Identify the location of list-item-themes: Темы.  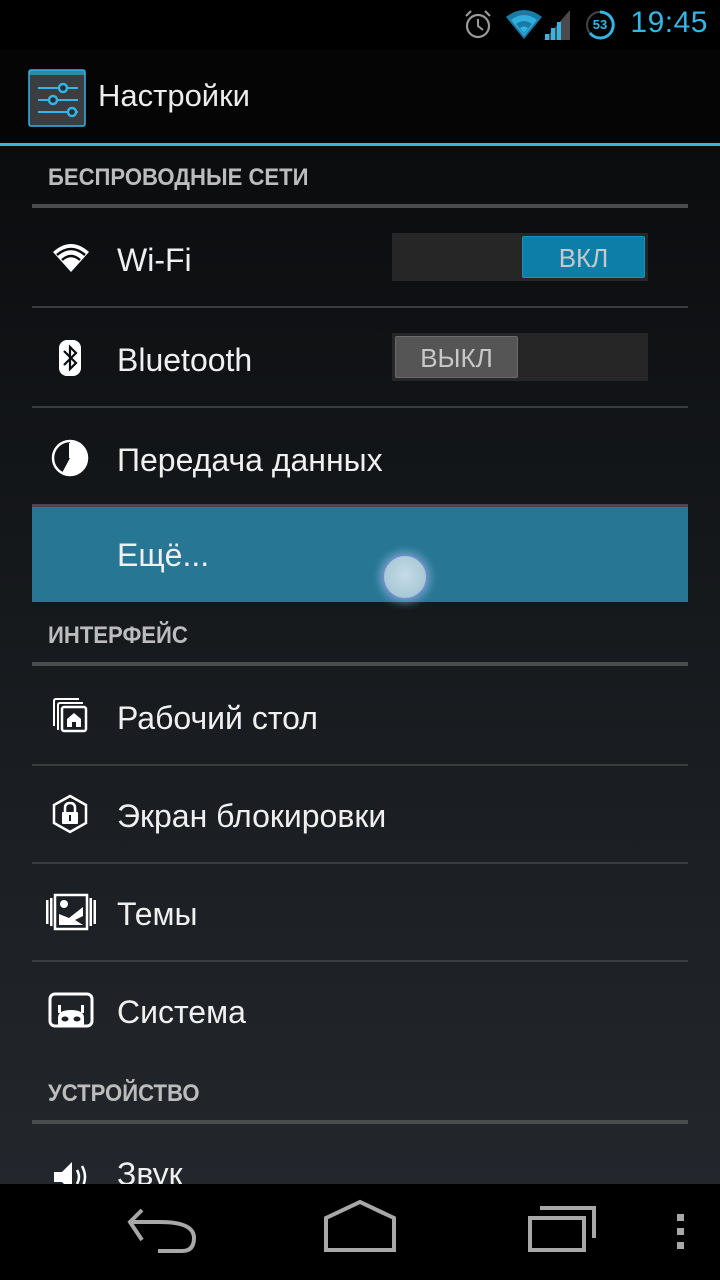
(360, 913).